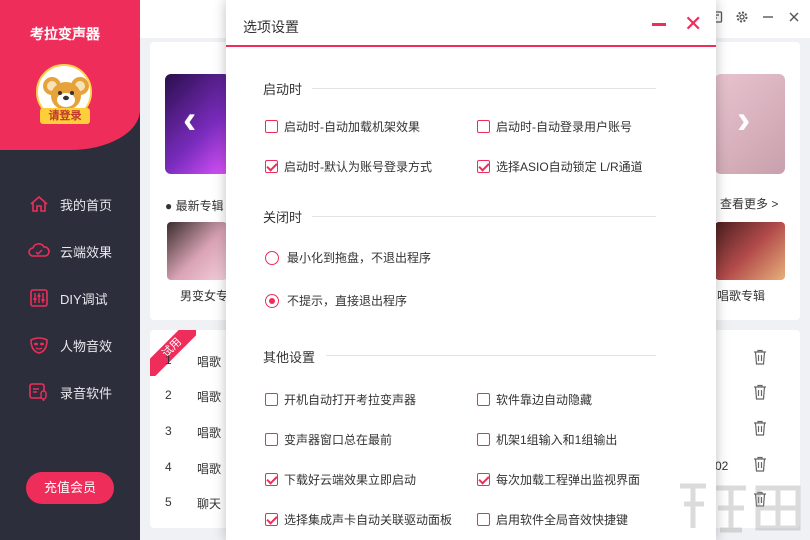  I want to click on sidebar-item-label: DIY调试, so click(84, 299).